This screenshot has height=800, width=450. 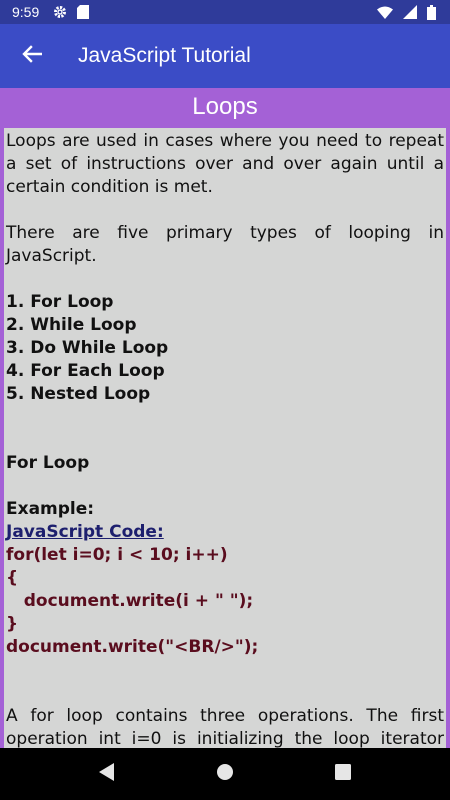 What do you see at coordinates (85, 532) in the screenshot?
I see `javascript-code-label: JavaScript Code:` at bounding box center [85, 532].